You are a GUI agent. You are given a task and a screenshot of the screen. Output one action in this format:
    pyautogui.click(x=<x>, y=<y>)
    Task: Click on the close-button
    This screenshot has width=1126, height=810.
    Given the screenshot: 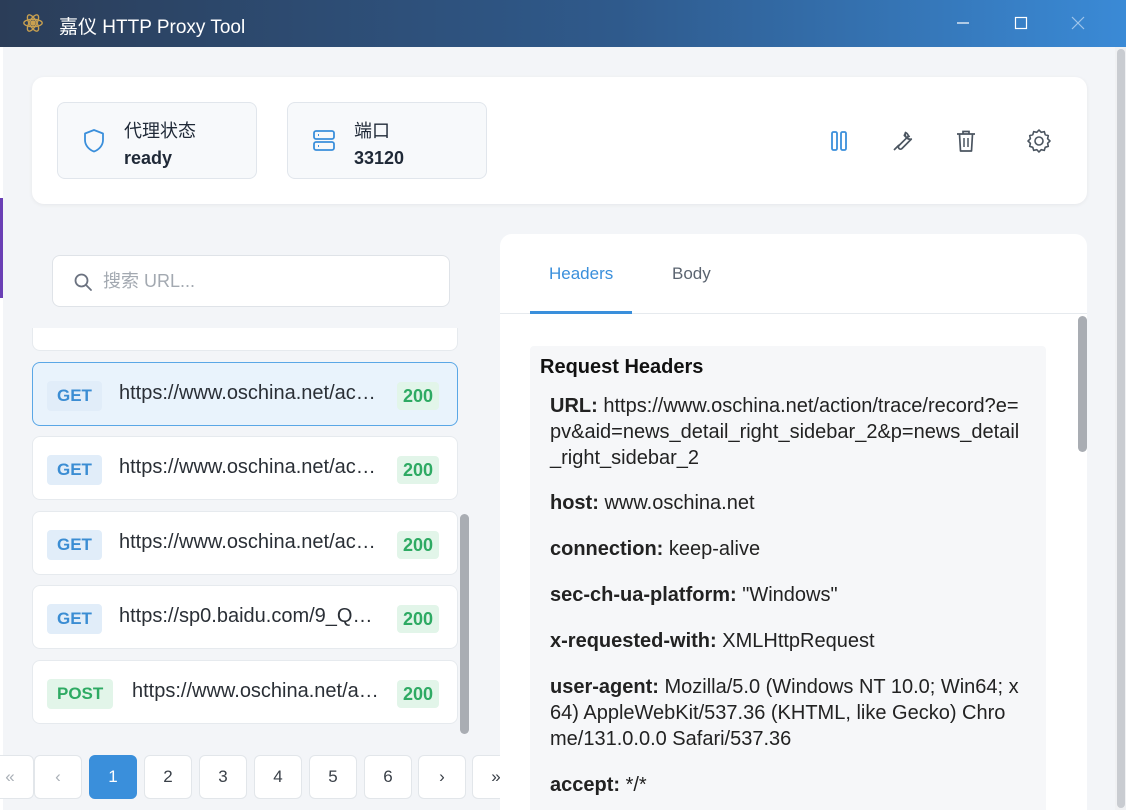 What is the action you would take?
    pyautogui.click(x=1078, y=23)
    